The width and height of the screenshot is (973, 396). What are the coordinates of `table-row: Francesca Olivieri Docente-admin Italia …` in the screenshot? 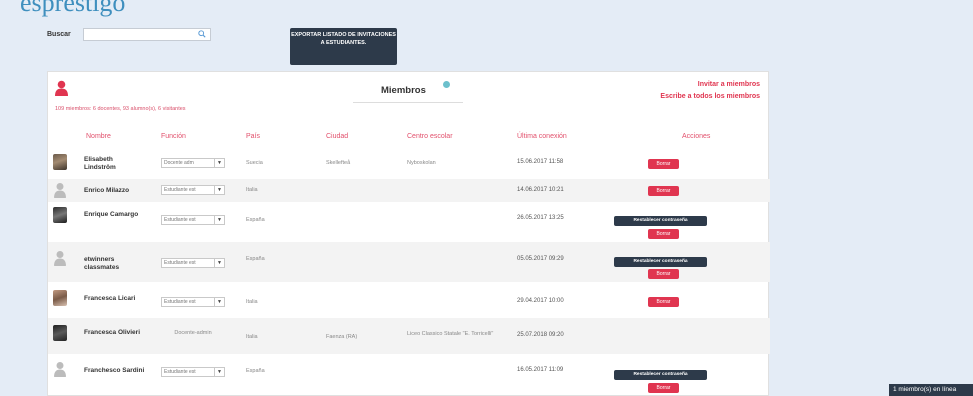 It's located at (409, 336).